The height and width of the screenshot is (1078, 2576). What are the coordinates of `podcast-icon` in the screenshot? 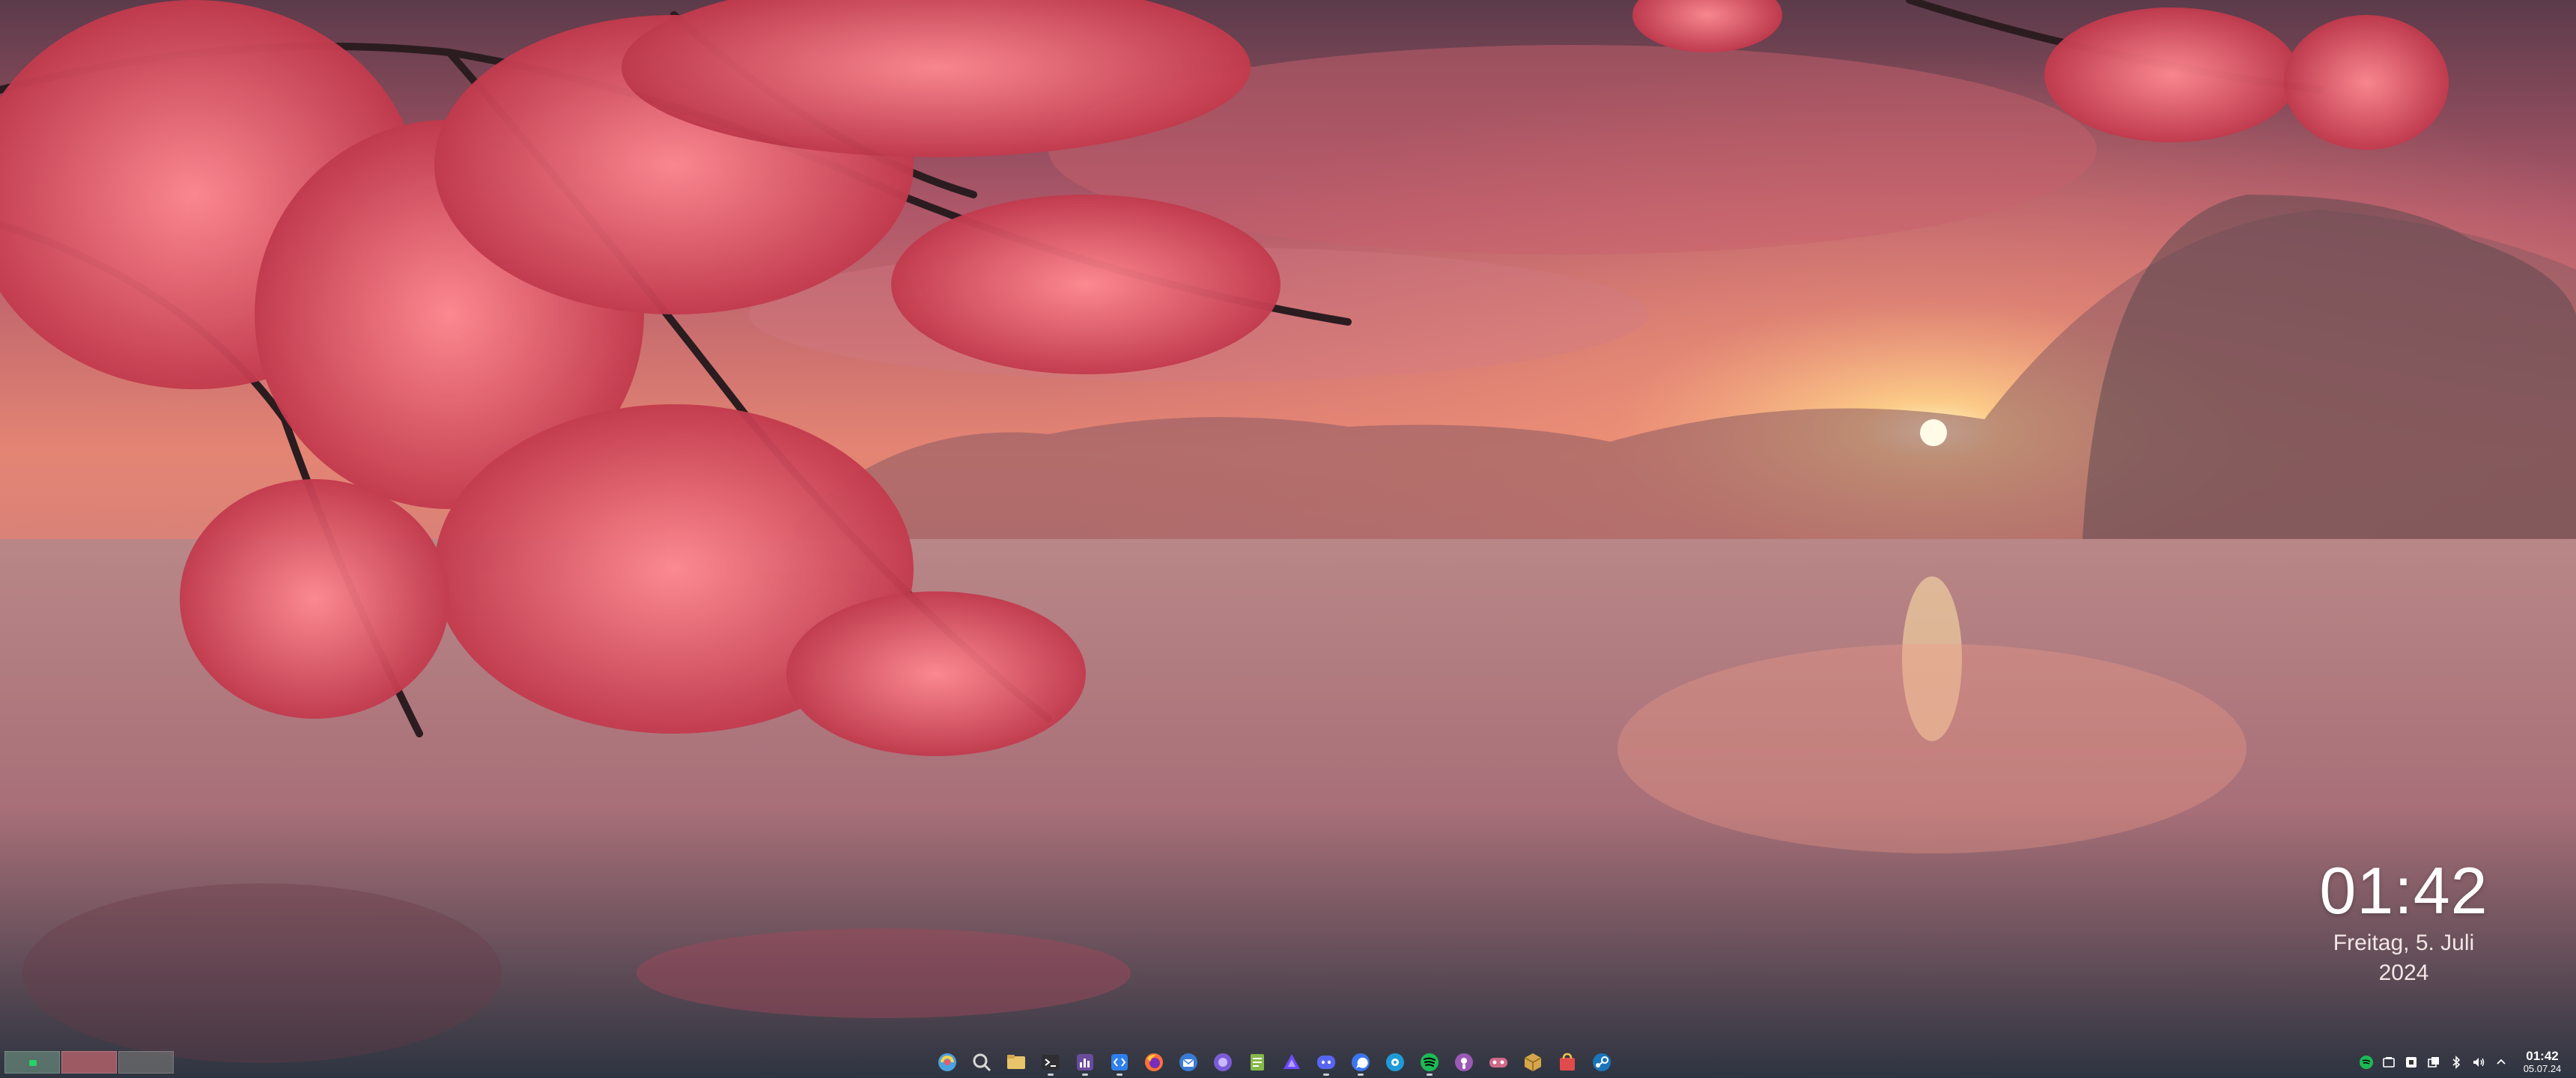 It's located at (1464, 1062).